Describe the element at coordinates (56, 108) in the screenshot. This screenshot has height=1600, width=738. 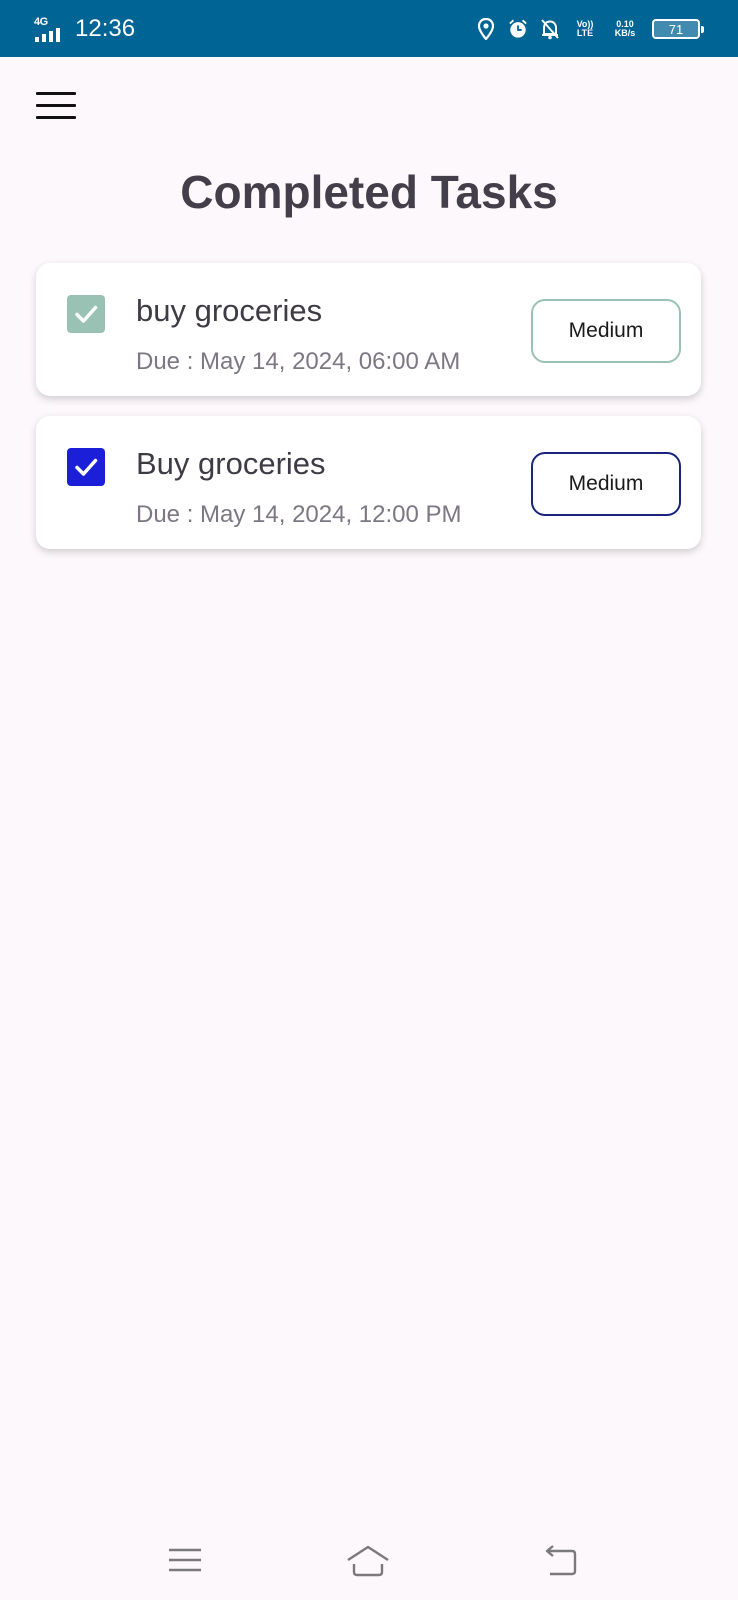
I see `hamburger-menu-icon` at that location.